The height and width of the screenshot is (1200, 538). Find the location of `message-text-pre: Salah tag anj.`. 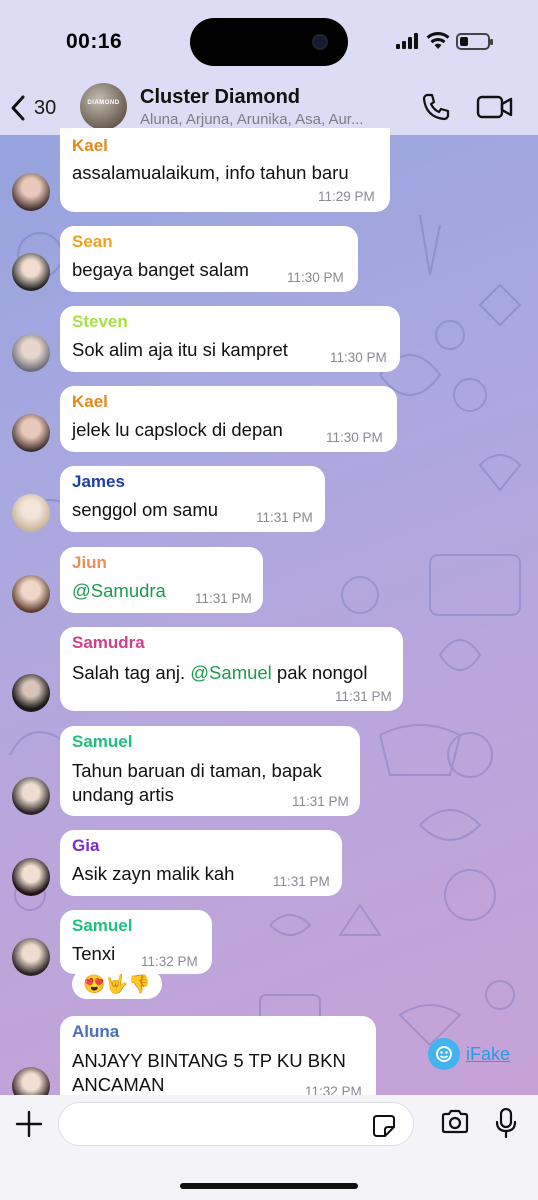

message-text-pre: Salah tag anj. is located at coordinates (131, 672).